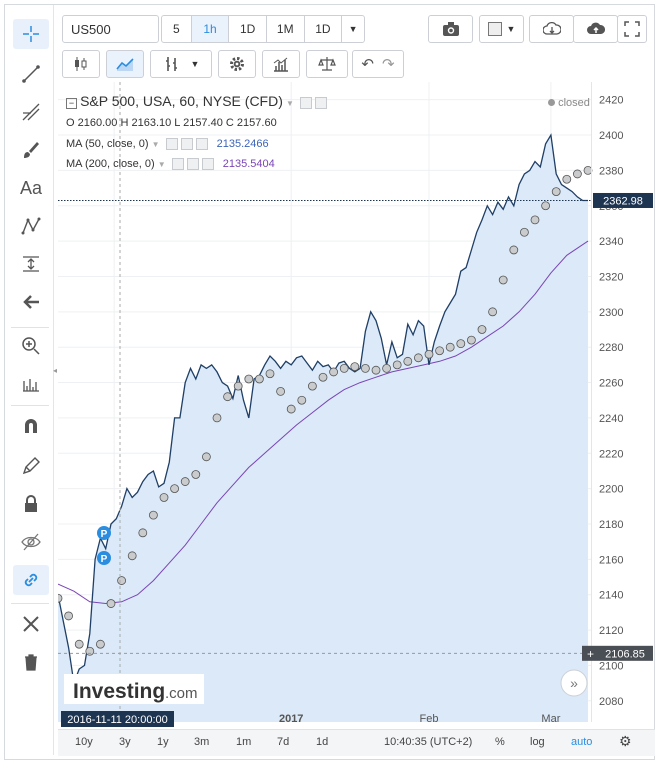  I want to click on trash-icon, so click(31, 662).